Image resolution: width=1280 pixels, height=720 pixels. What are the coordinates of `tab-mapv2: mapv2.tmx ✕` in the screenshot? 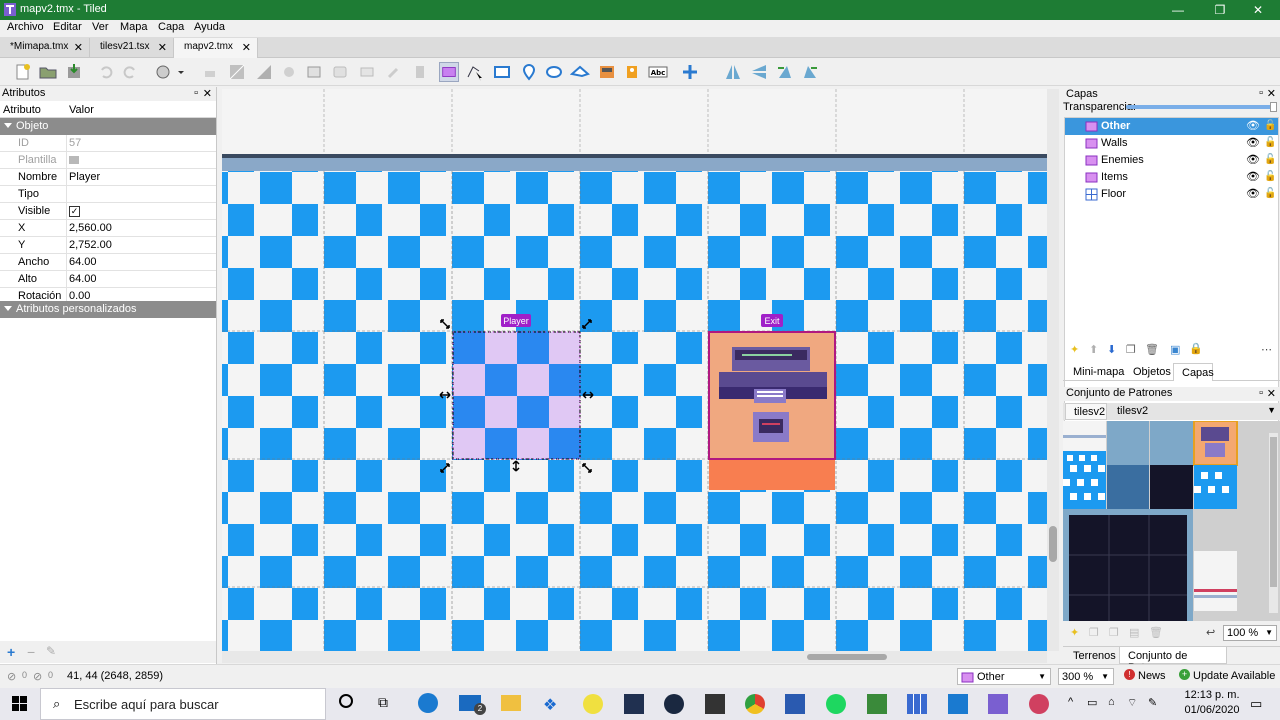 It's located at (216, 48).